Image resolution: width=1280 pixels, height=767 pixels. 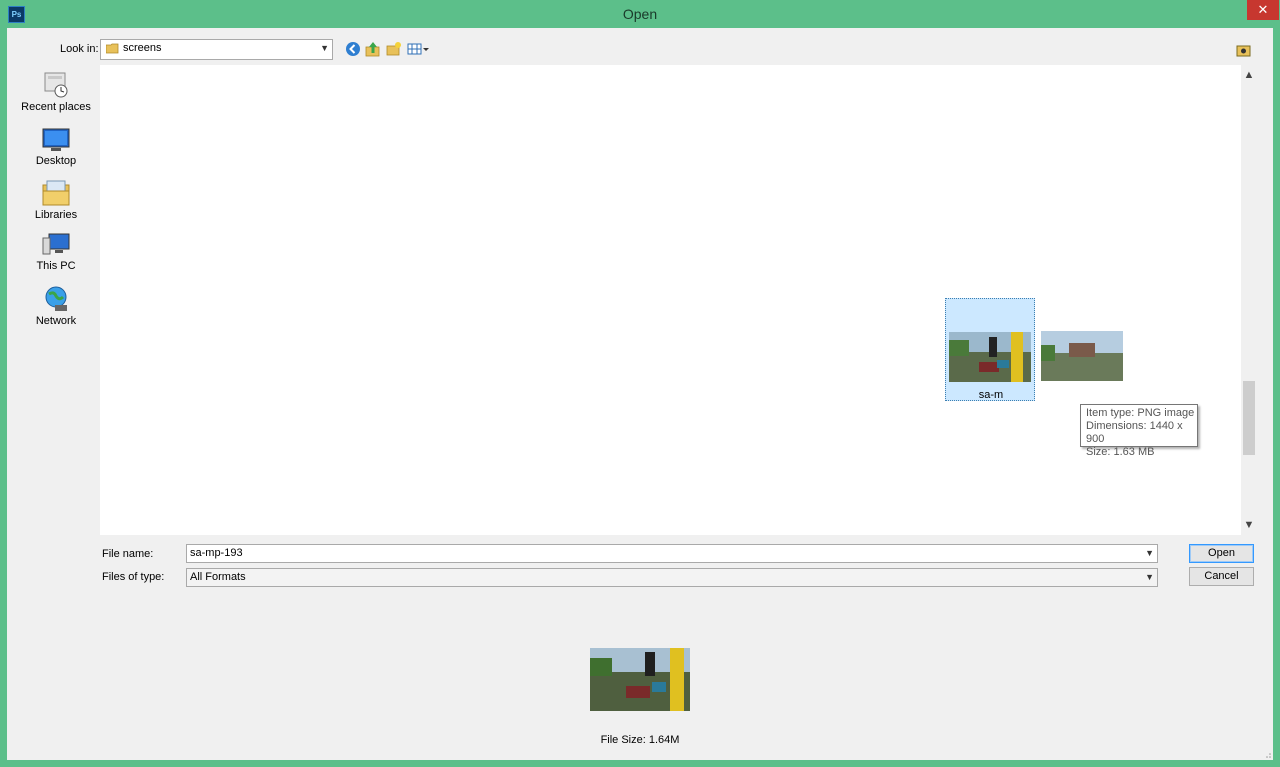 What do you see at coordinates (56, 85) in the screenshot?
I see `recent-places-icon` at bounding box center [56, 85].